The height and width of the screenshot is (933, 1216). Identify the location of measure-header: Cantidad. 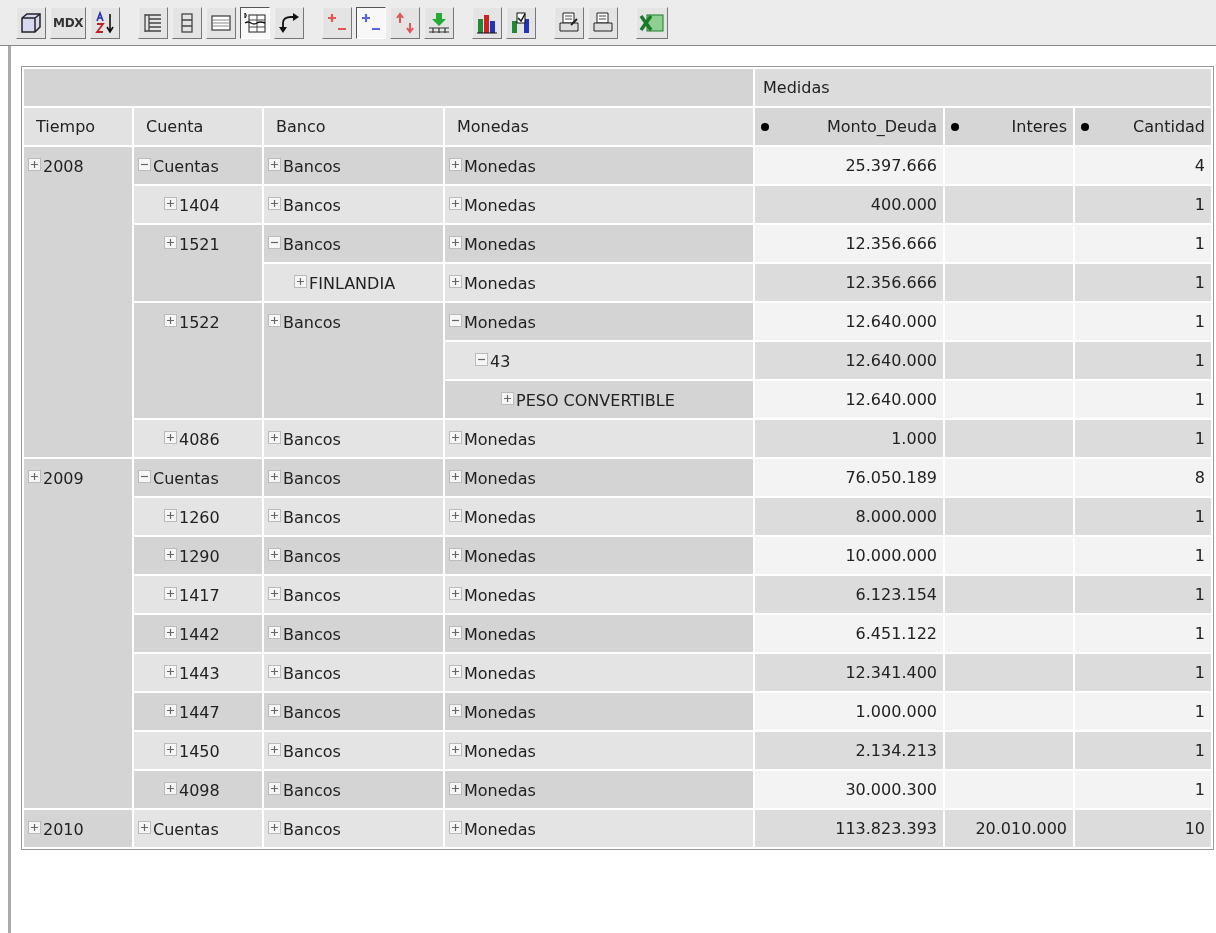
(1143, 126).